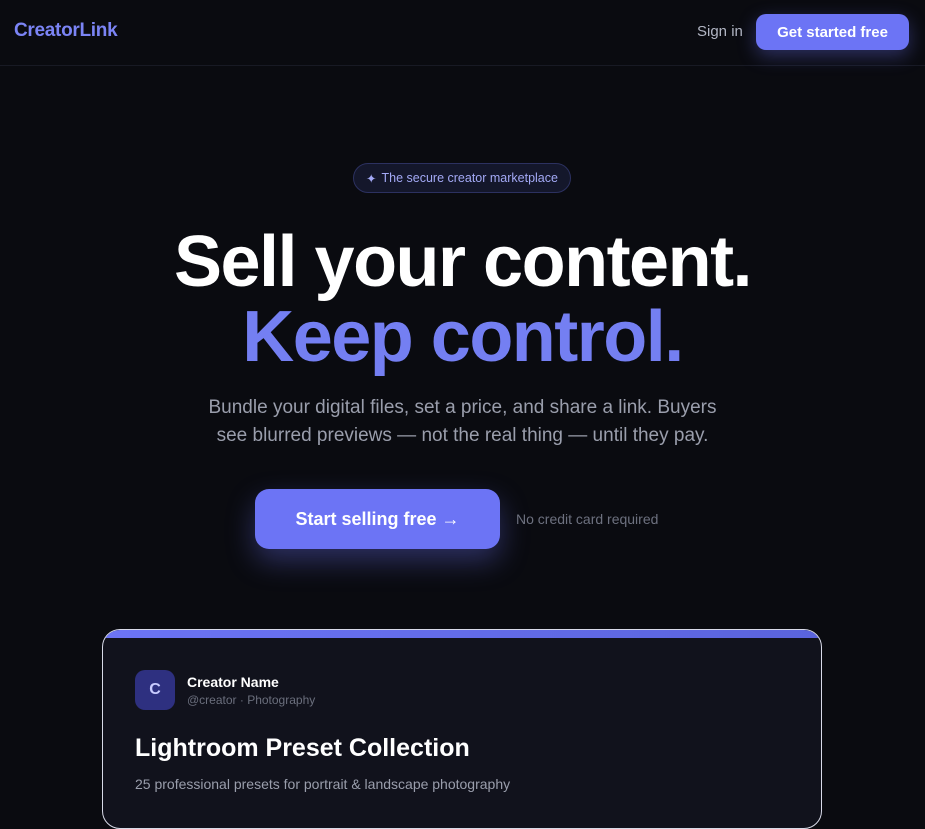  Describe the element at coordinates (155, 690) in the screenshot. I see `avatar: C` at that location.